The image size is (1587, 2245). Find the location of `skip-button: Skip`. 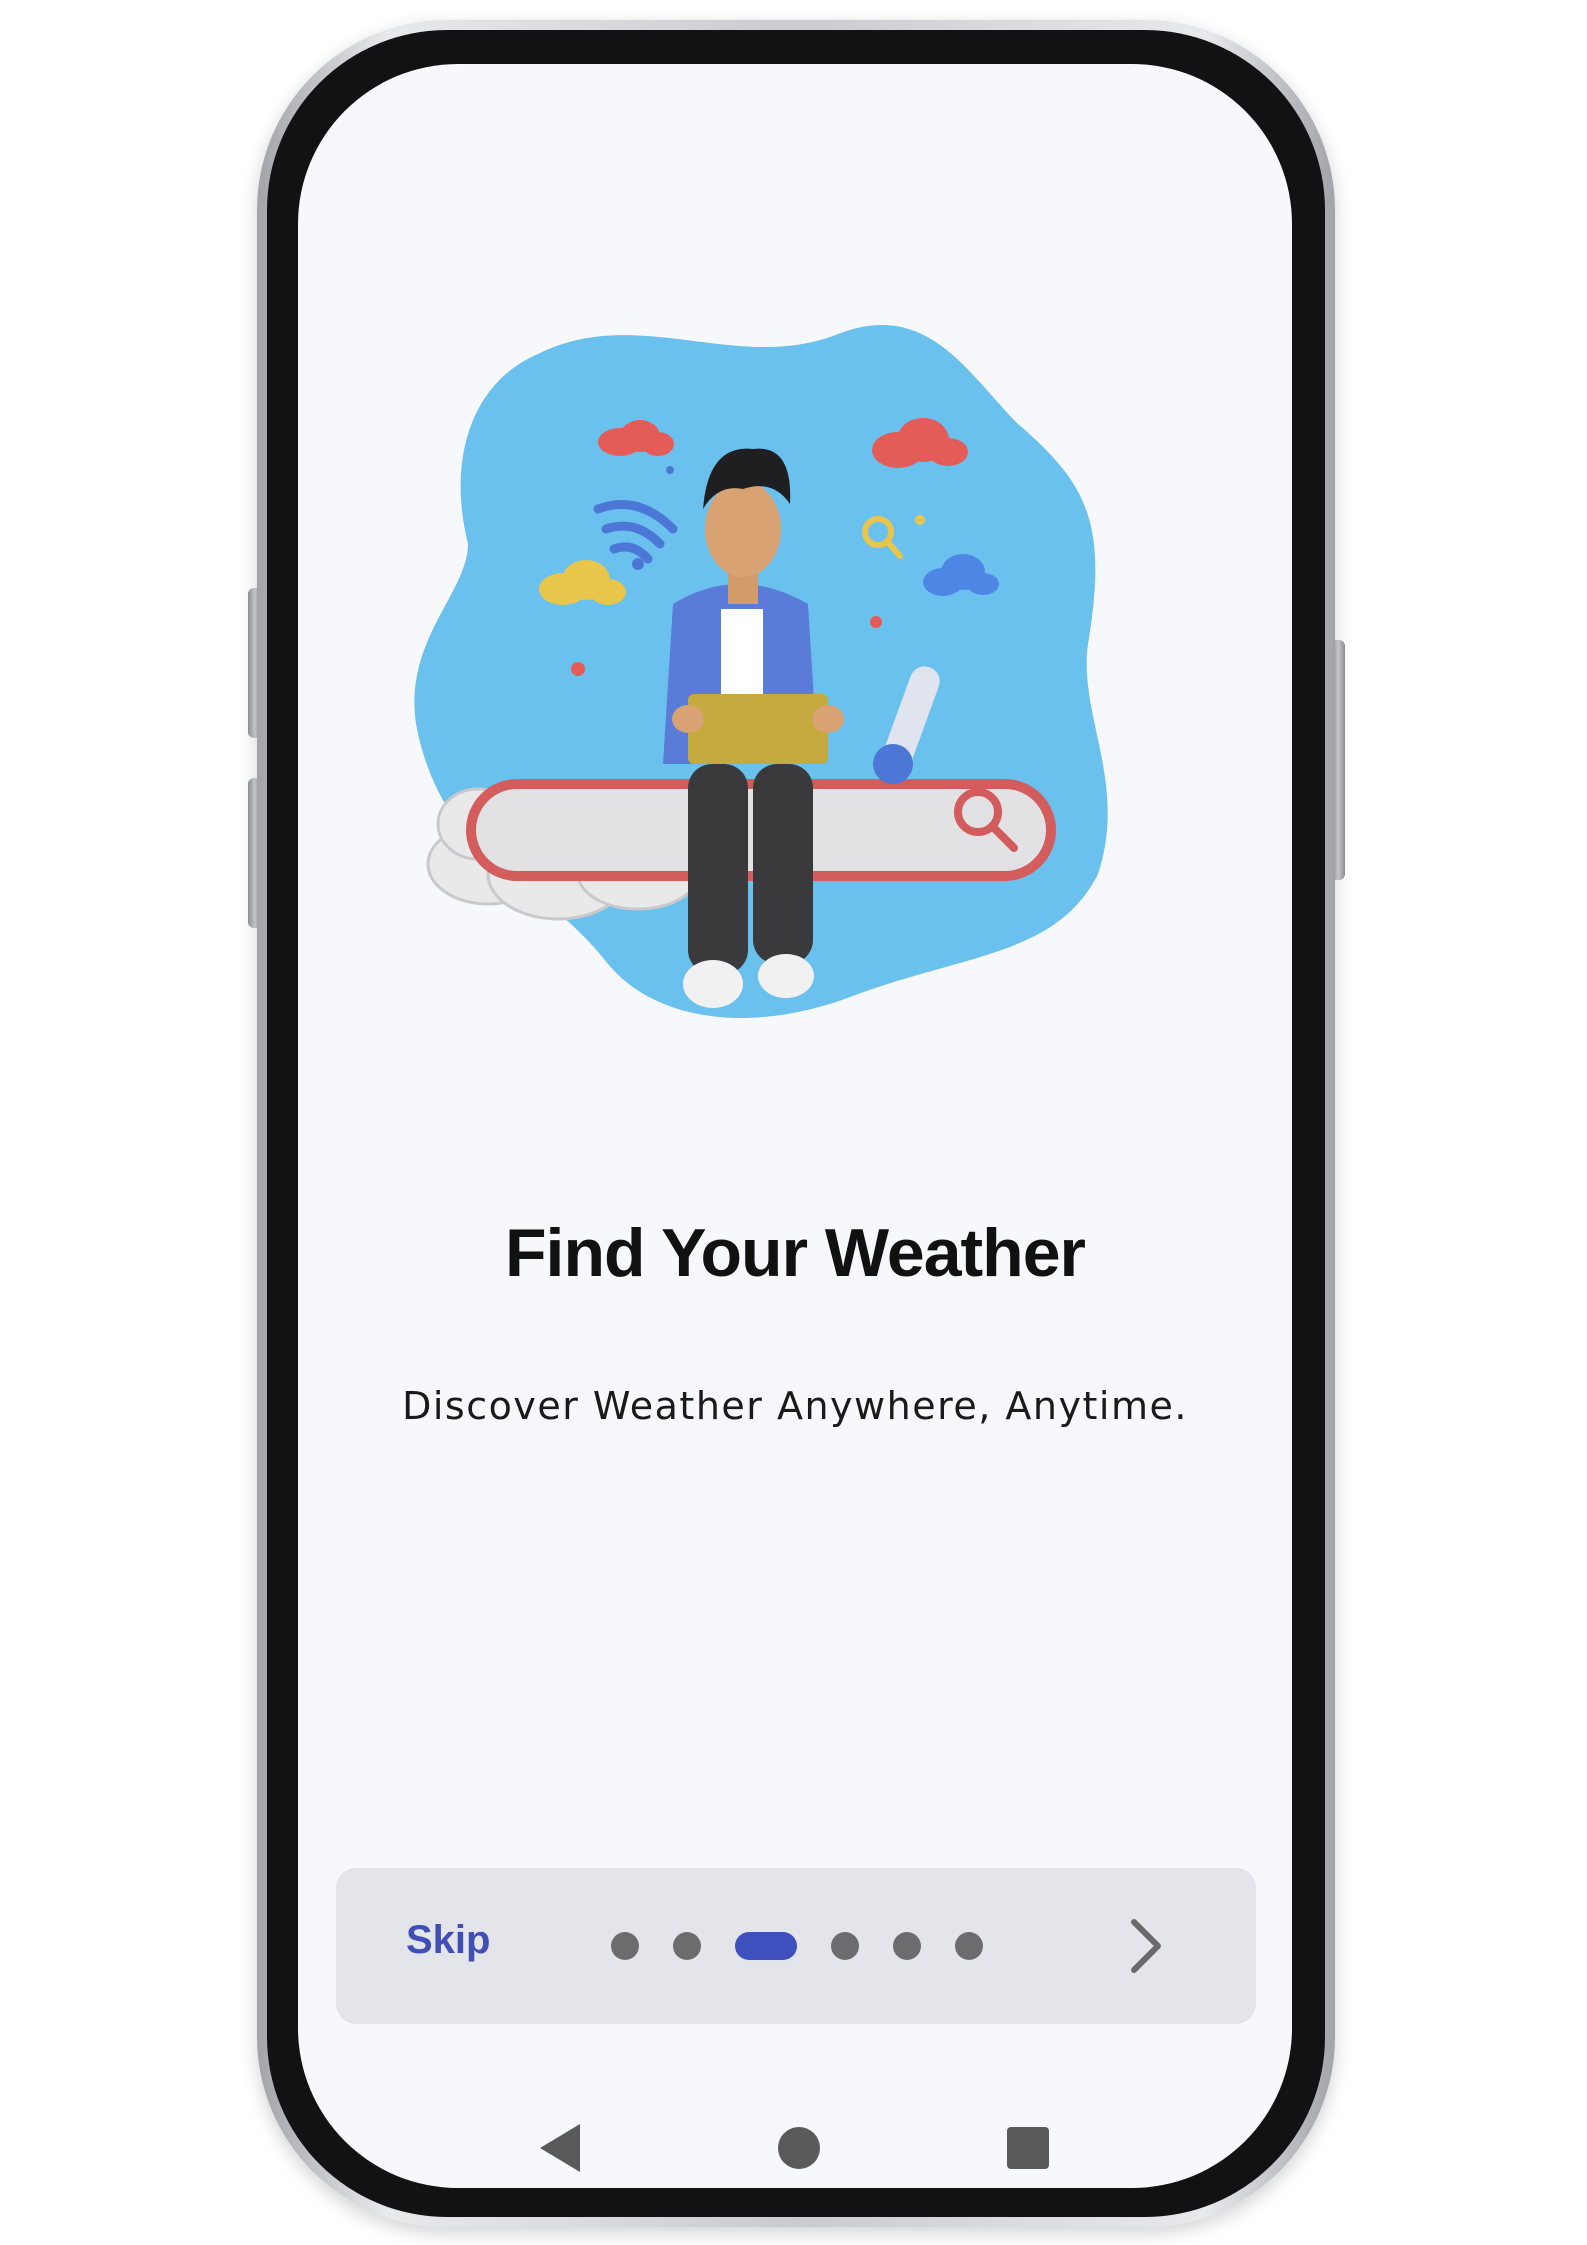

skip-button: Skip is located at coordinates (448, 1940).